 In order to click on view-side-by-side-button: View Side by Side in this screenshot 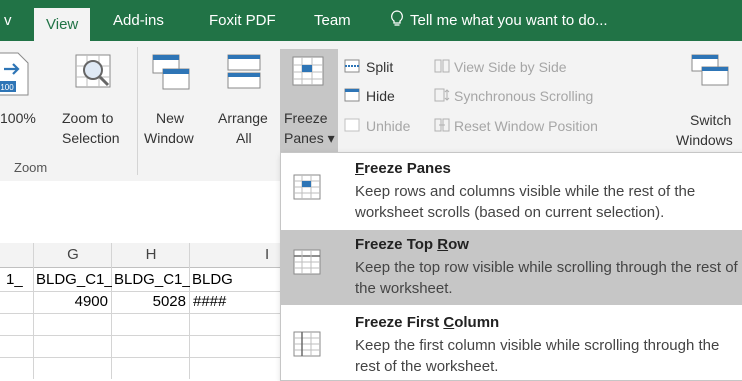, I will do `click(544, 68)`.